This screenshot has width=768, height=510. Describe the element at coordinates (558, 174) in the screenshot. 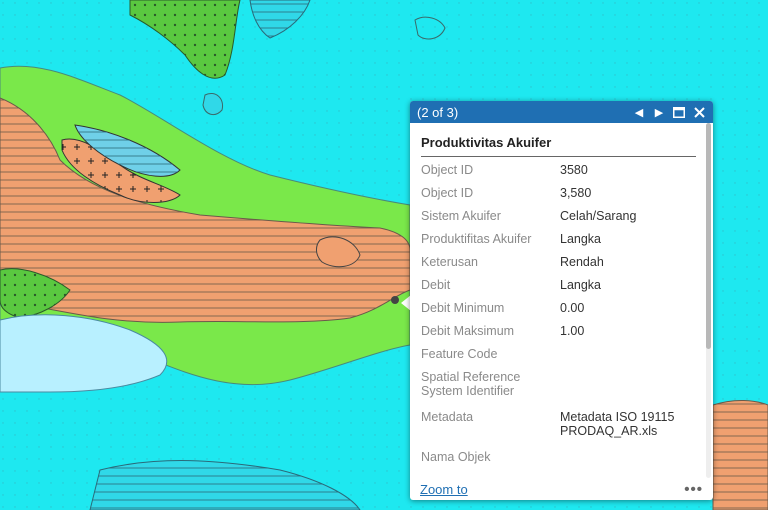

I see `attribute-row: Object ID 3580` at that location.